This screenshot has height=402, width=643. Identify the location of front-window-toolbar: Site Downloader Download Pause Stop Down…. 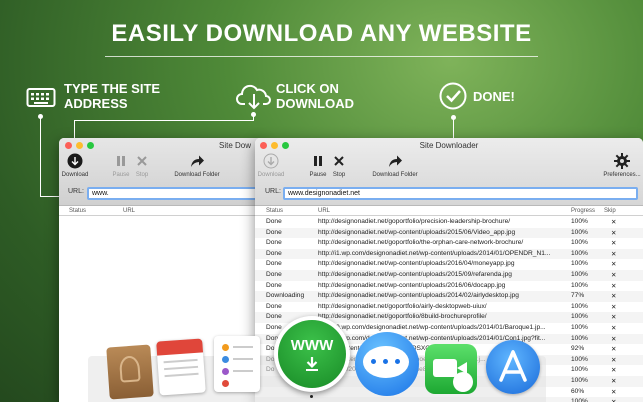
(449, 172).